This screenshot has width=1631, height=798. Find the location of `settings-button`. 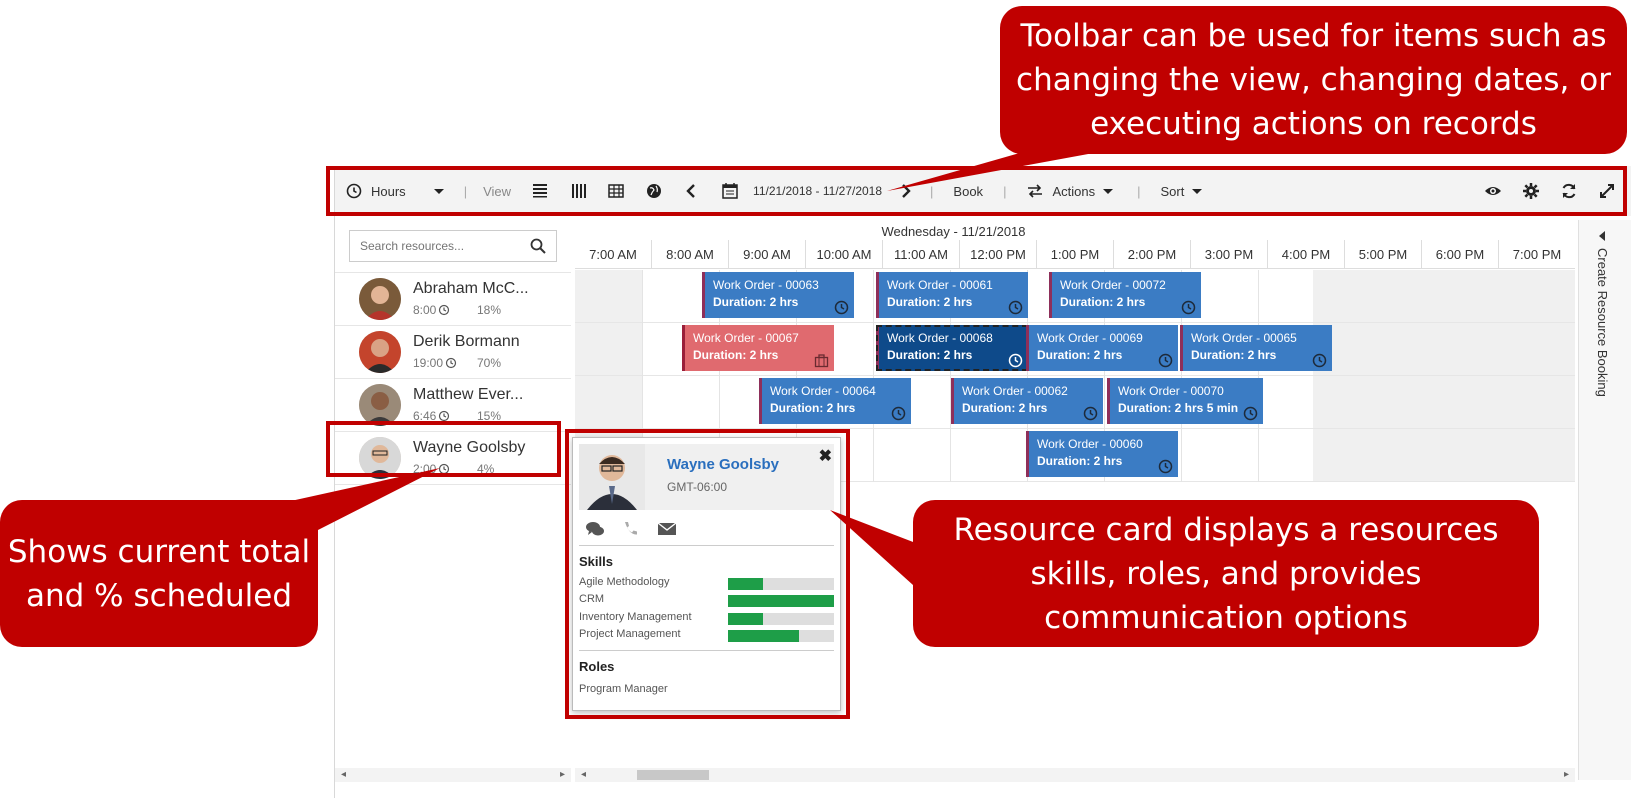

settings-button is located at coordinates (1531, 191).